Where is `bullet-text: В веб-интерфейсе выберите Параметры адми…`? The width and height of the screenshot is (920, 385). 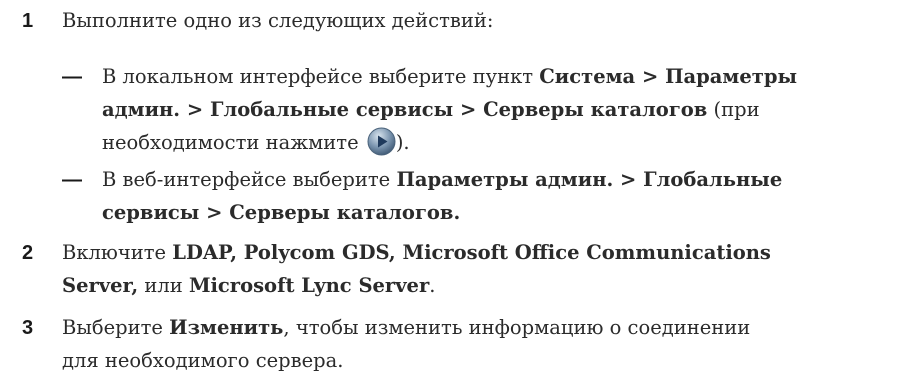
bullet-text: В веб-интерфейсе выберите Параметры адми… is located at coordinates (442, 196).